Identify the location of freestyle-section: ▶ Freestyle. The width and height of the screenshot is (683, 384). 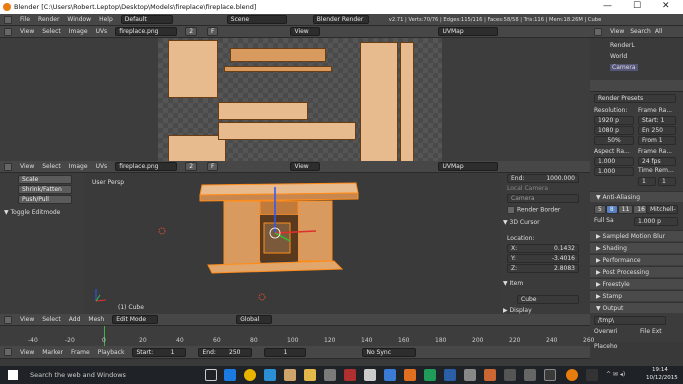
(636, 283).